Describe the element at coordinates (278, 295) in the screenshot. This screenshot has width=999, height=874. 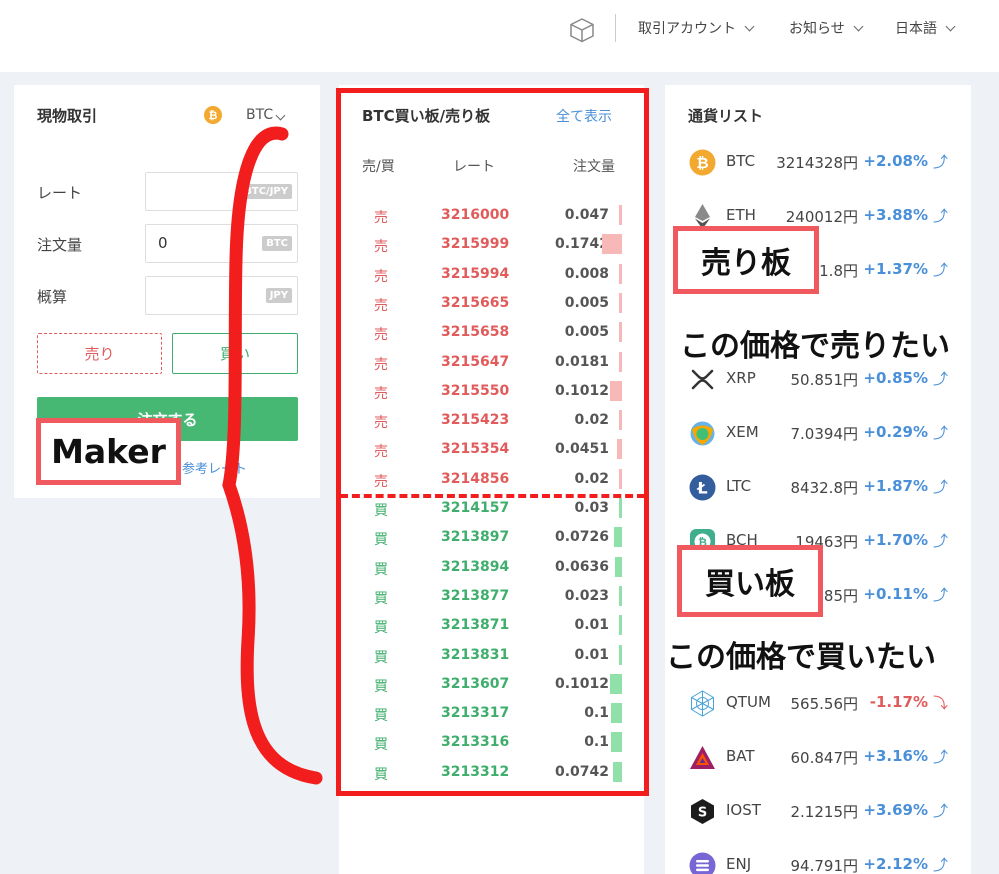
I see `estimate-unit-badge: JPY` at that location.